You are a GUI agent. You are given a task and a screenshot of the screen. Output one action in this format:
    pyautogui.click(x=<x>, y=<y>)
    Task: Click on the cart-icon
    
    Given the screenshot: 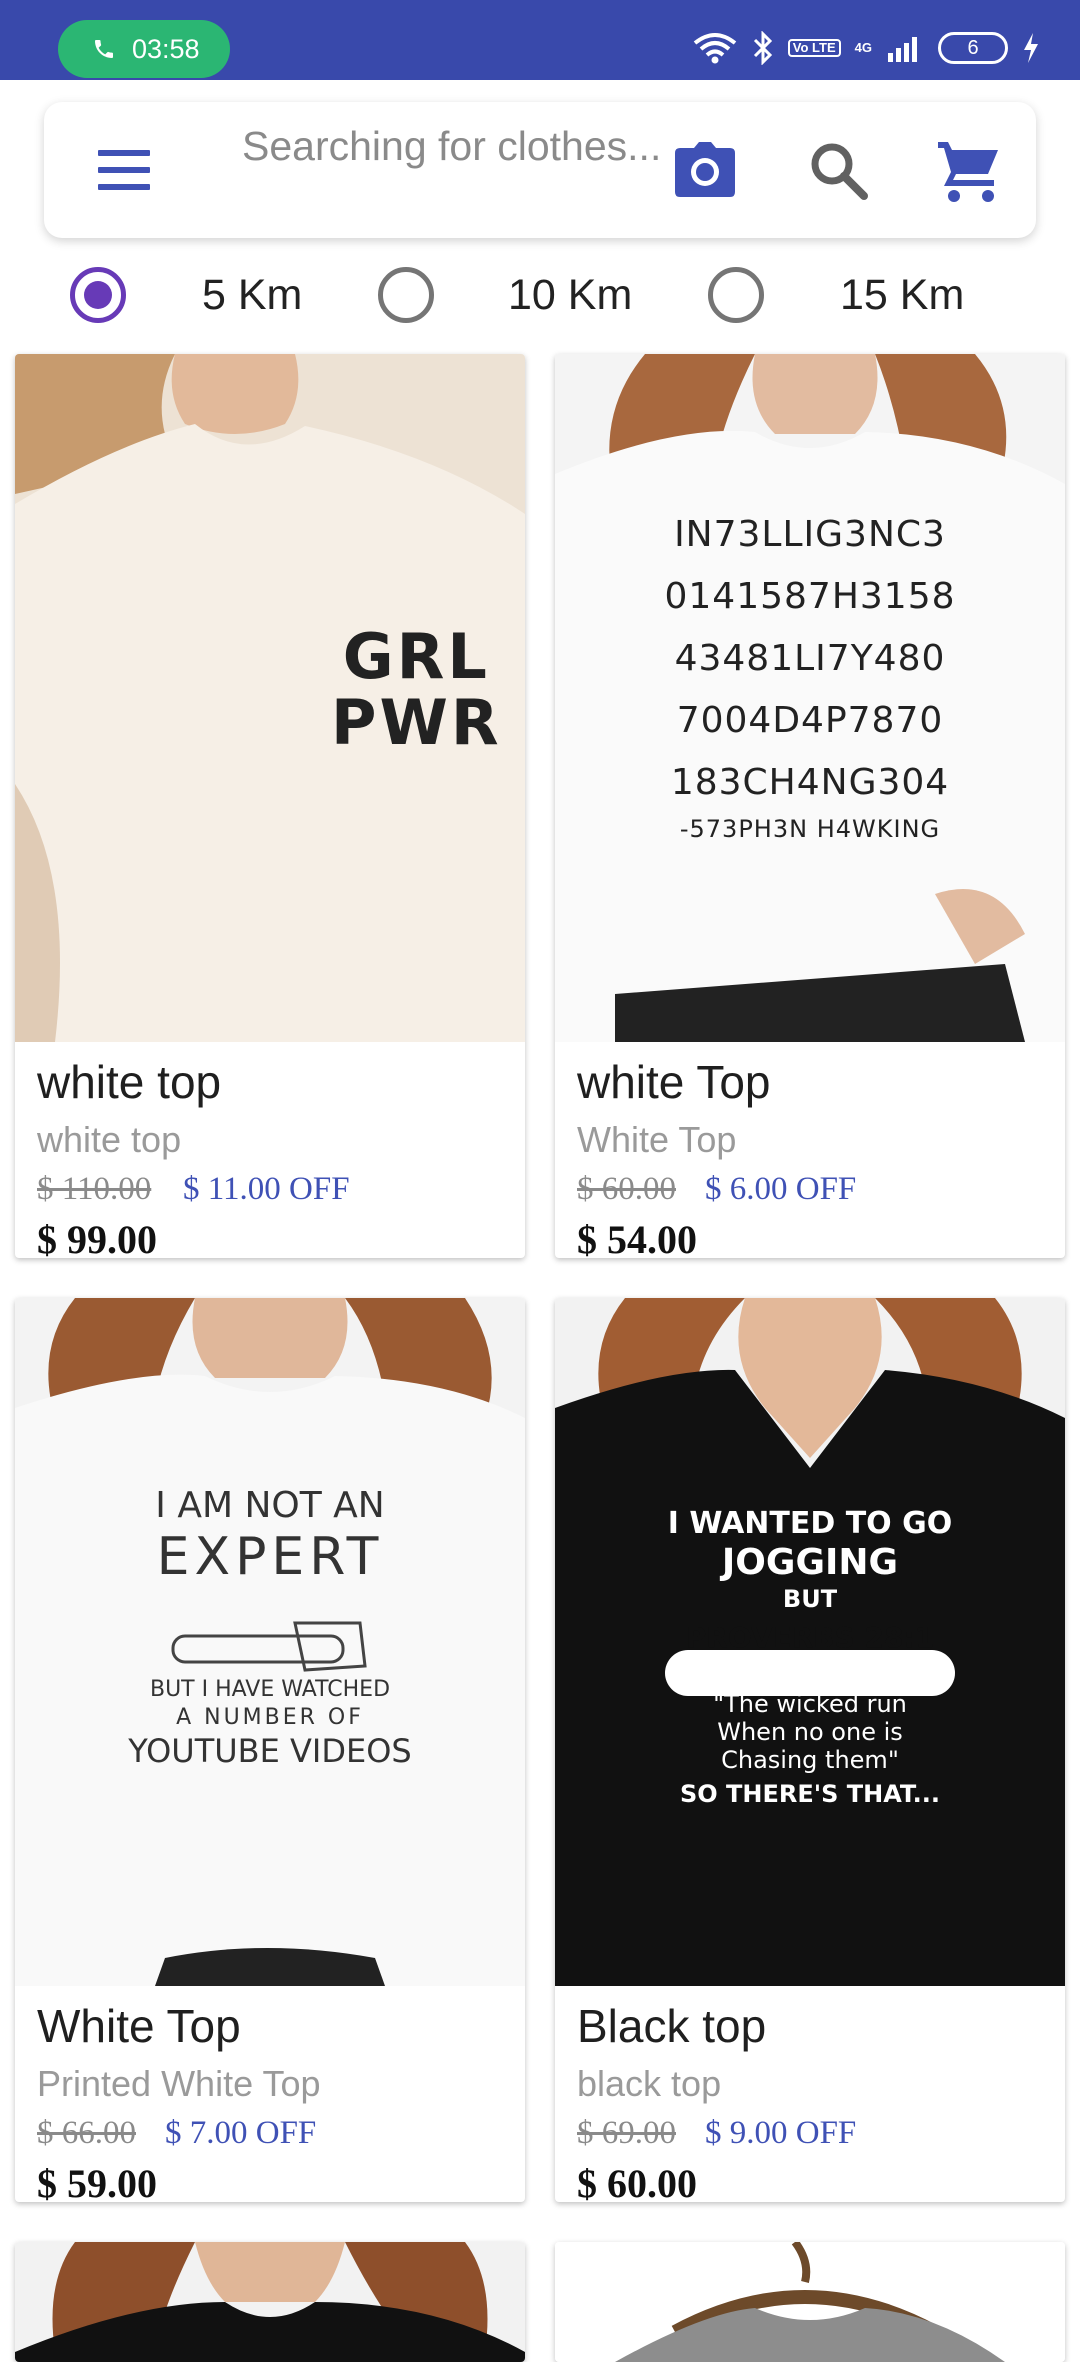 What is the action you would take?
    pyautogui.click(x=968, y=172)
    